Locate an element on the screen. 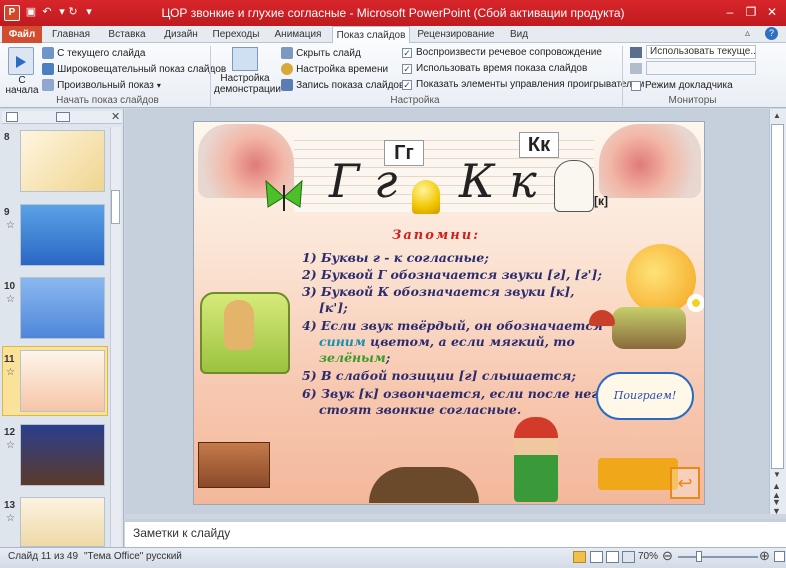  tab-slide-show: Показ слайдов is located at coordinates (371, 34).